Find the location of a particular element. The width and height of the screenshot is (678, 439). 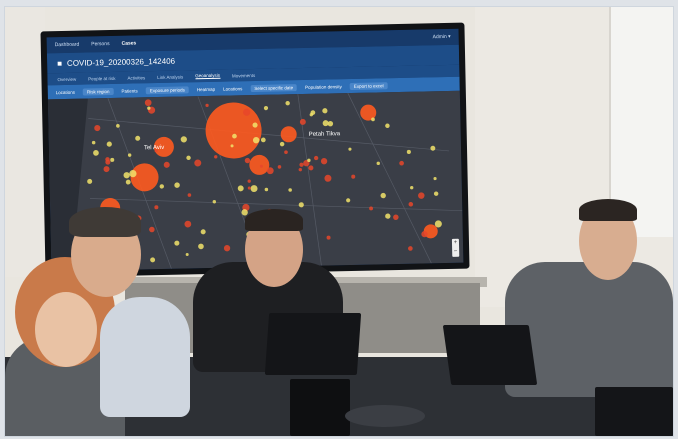

zoom-control: + − is located at coordinates (455, 247).